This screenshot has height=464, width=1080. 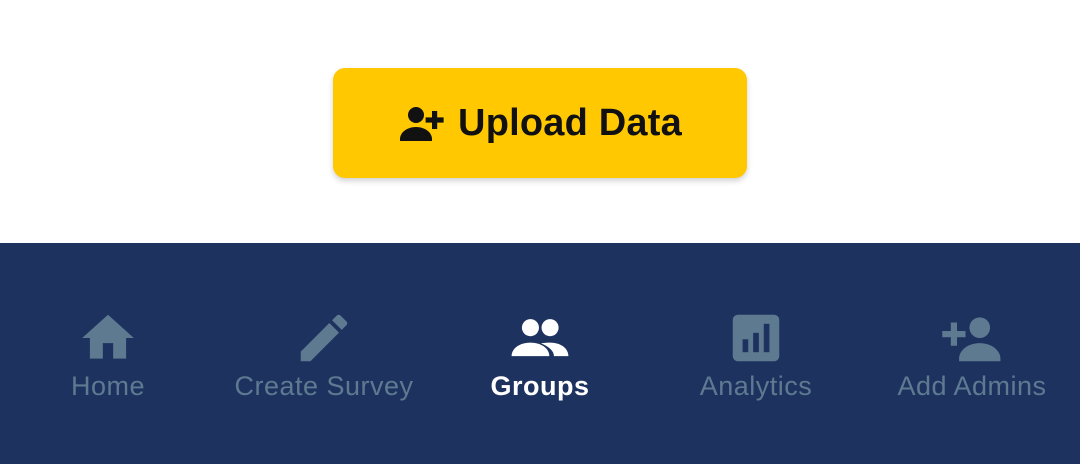 I want to click on home-icon, so click(x=108, y=338).